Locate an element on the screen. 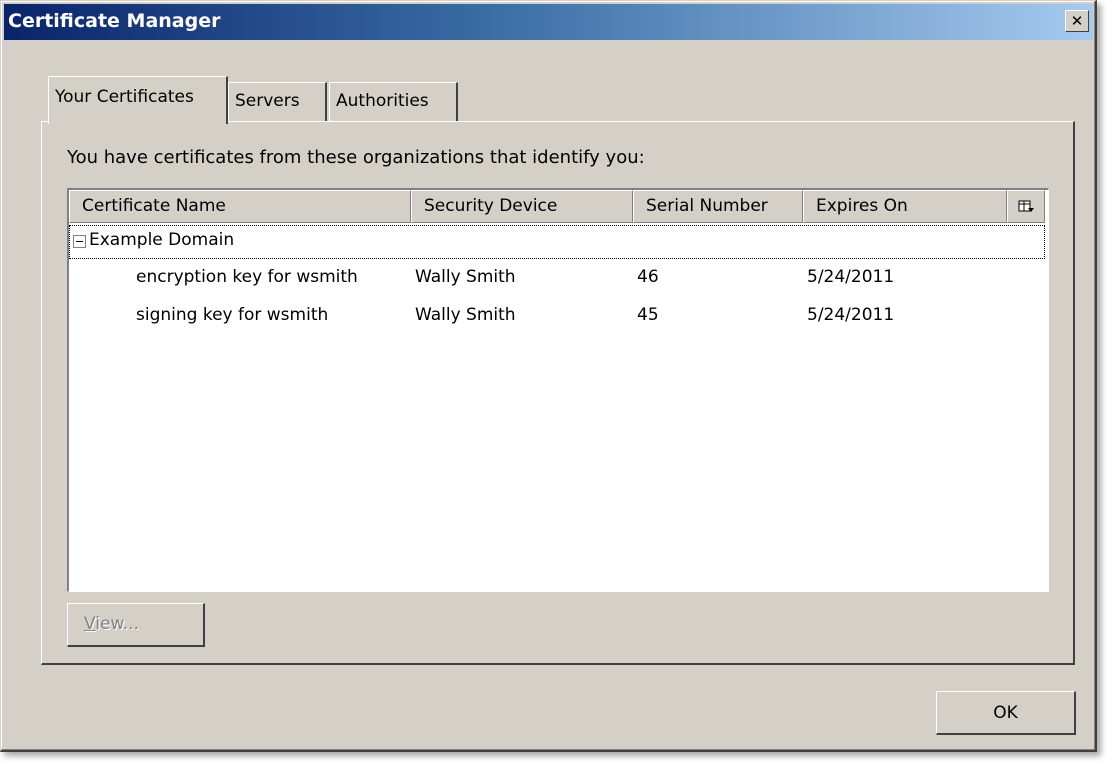  column-header-expires-on: Expires On is located at coordinates (905, 206).